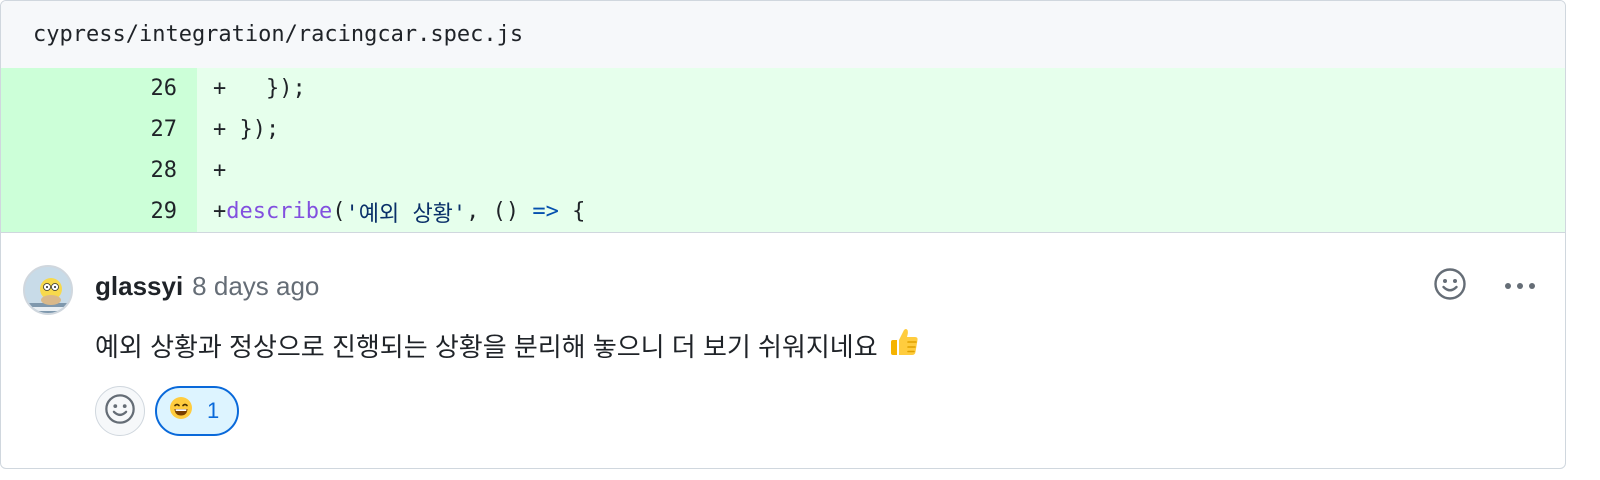 This screenshot has height=480, width=1600. What do you see at coordinates (783, 34) in the screenshot?
I see `file-header: cypress/integration/racingcar.spec.js` at bounding box center [783, 34].